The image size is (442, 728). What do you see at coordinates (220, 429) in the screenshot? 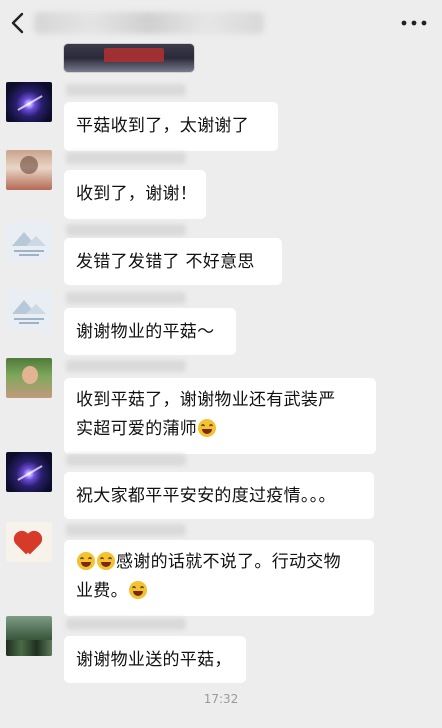
I see `message-text-line: 实超可爱的蒲师` at bounding box center [220, 429].